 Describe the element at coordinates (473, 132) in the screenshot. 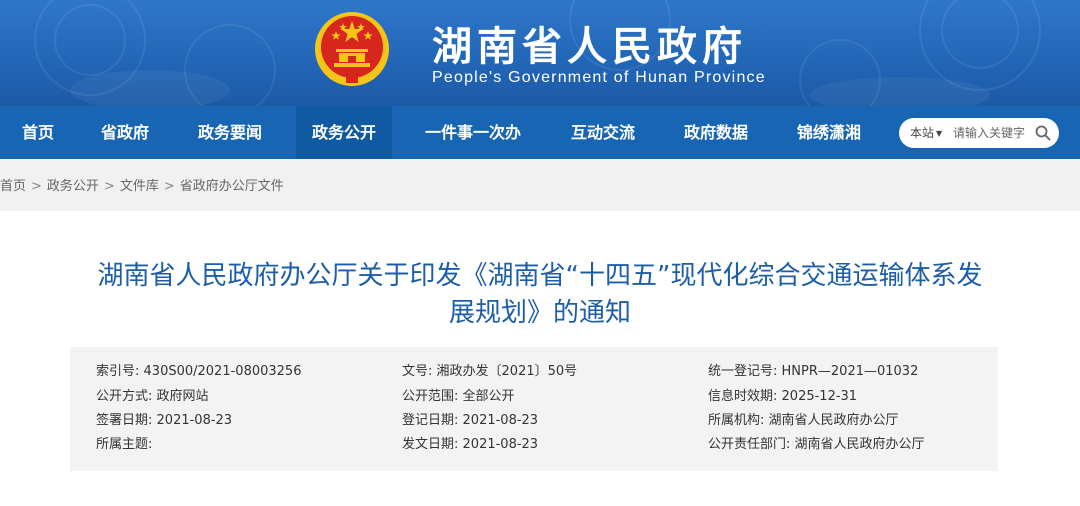

I see `nav-item-one-stop: 一件事一次办` at that location.